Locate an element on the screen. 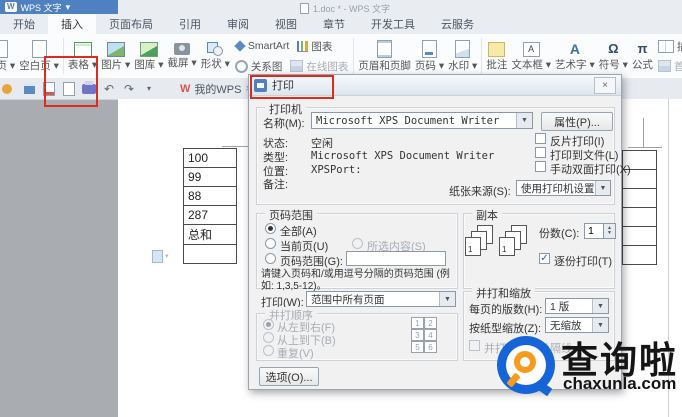 Image resolution: width=682 pixels, height=417 pixels. save-button is located at coordinates (29, 89).